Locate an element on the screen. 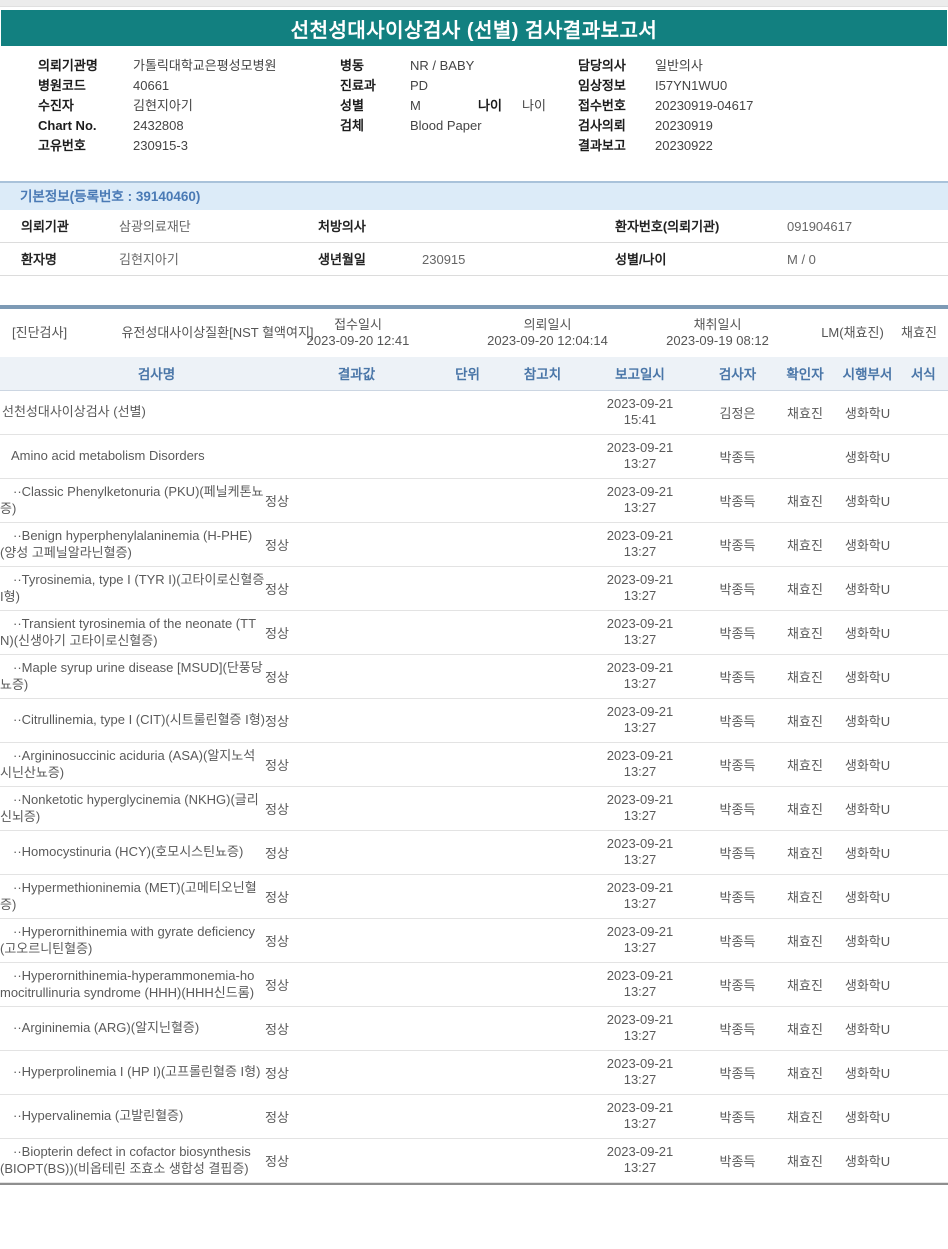 Image resolution: width=948 pixels, height=1249 pixels. ward-label: 병동 is located at coordinates (352, 65).